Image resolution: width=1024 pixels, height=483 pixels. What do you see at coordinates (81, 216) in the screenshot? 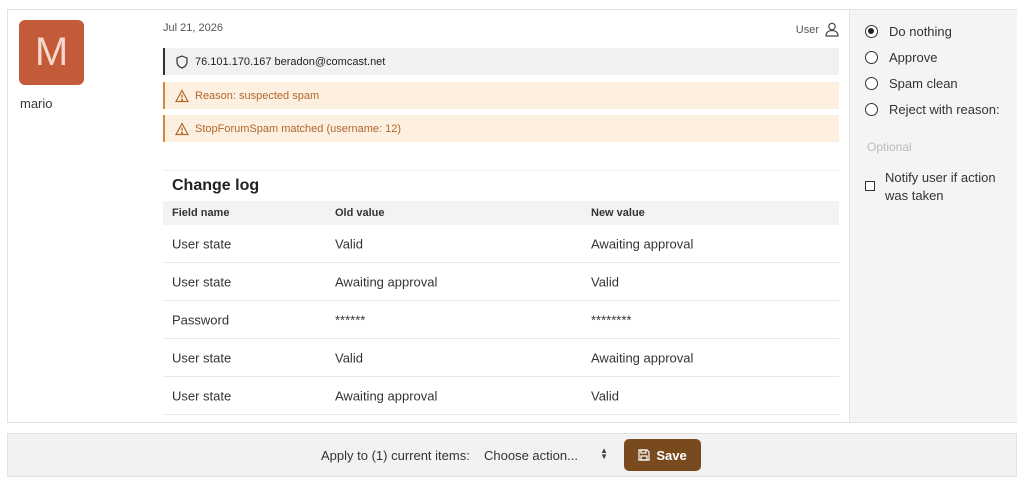
I see `user-column: M mario` at bounding box center [81, 216].